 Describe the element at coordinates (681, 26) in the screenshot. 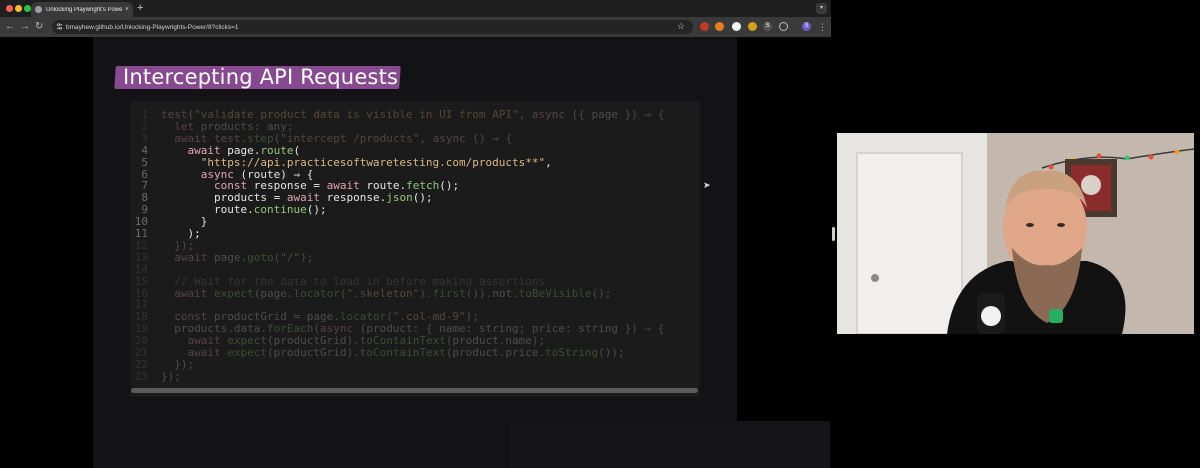

I see `star-icon: ☆` at that location.